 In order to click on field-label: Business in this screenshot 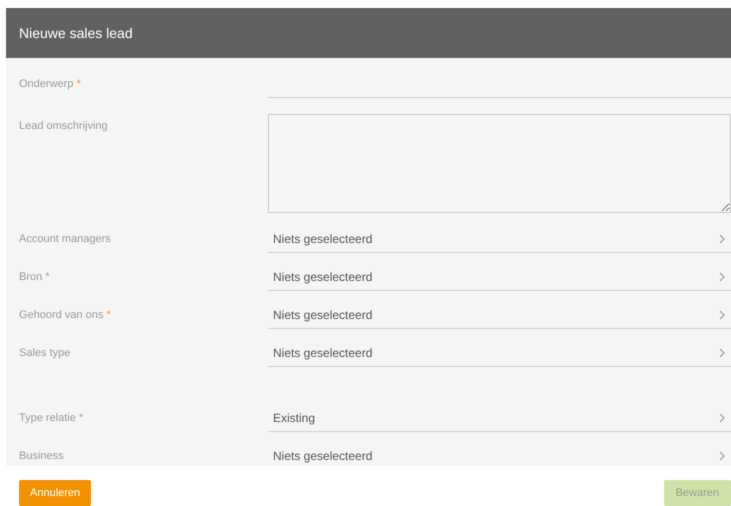, I will do `click(41, 456)`.